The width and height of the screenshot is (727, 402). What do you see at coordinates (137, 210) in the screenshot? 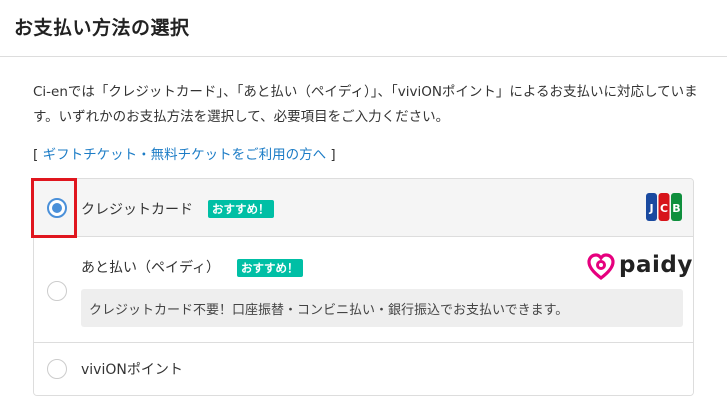
I see `credit-card-label: クレジットカード` at bounding box center [137, 210].